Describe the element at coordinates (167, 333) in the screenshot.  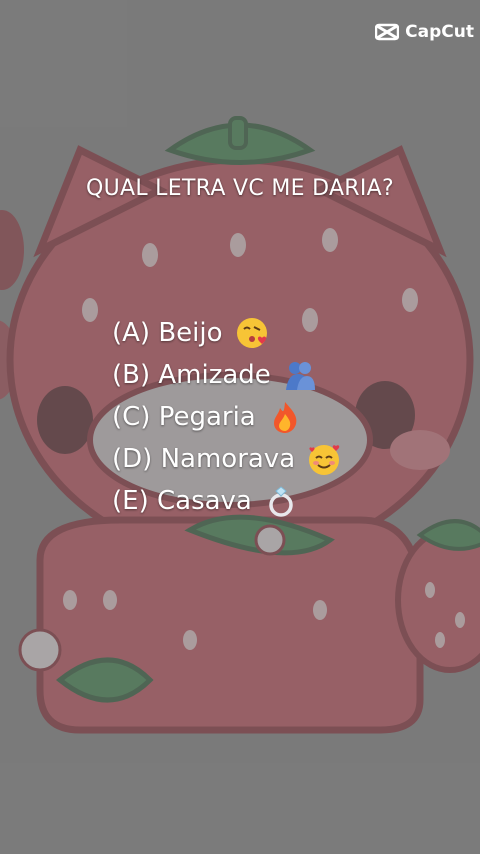
I see `option-a-label: (A) Beijo` at that location.